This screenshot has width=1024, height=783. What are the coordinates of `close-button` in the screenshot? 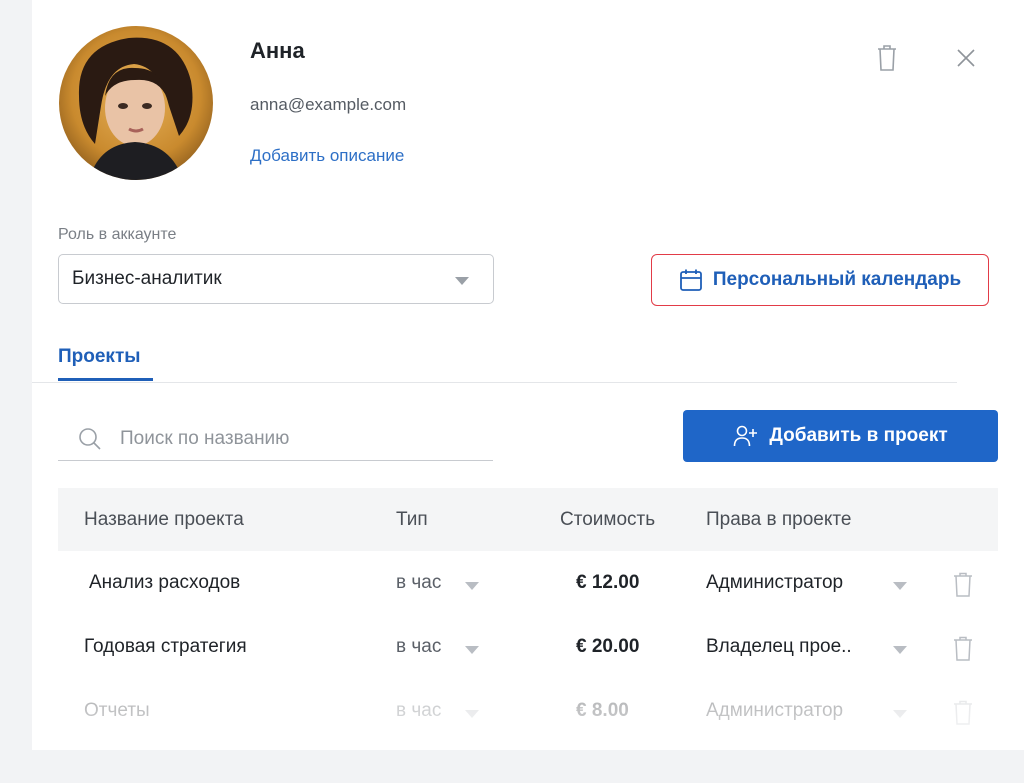 It's located at (966, 58).